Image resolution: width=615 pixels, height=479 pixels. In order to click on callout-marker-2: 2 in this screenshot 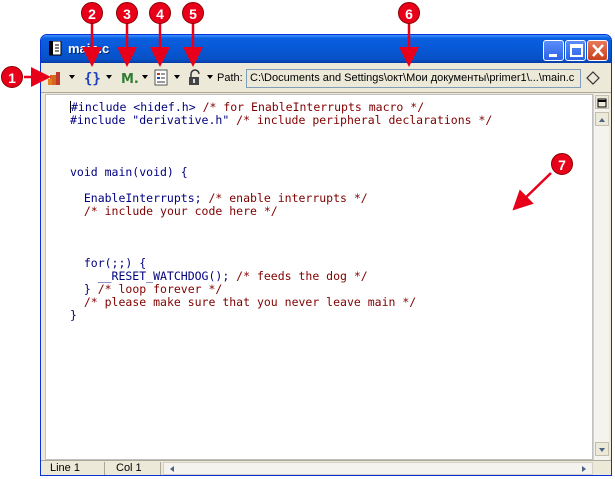, I will do `click(92, 13)`.